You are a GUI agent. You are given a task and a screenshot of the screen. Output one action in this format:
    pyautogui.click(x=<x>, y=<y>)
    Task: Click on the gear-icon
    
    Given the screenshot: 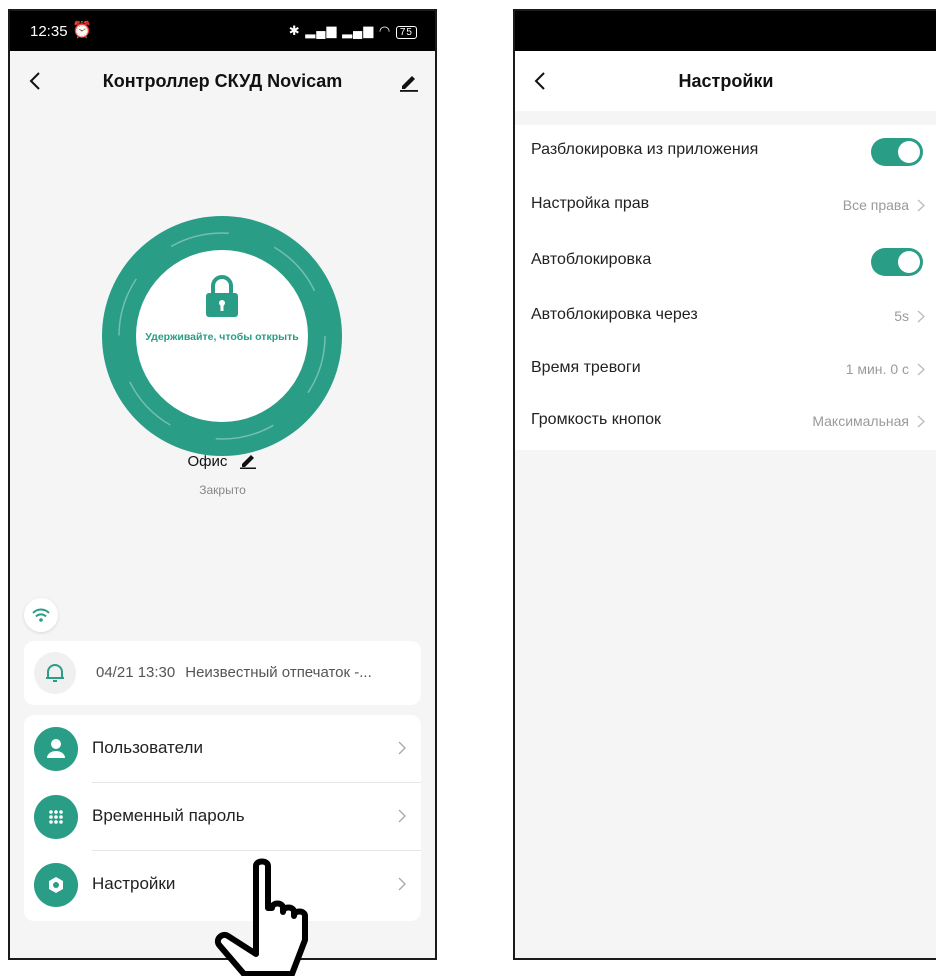 What is the action you would take?
    pyautogui.click(x=56, y=885)
    